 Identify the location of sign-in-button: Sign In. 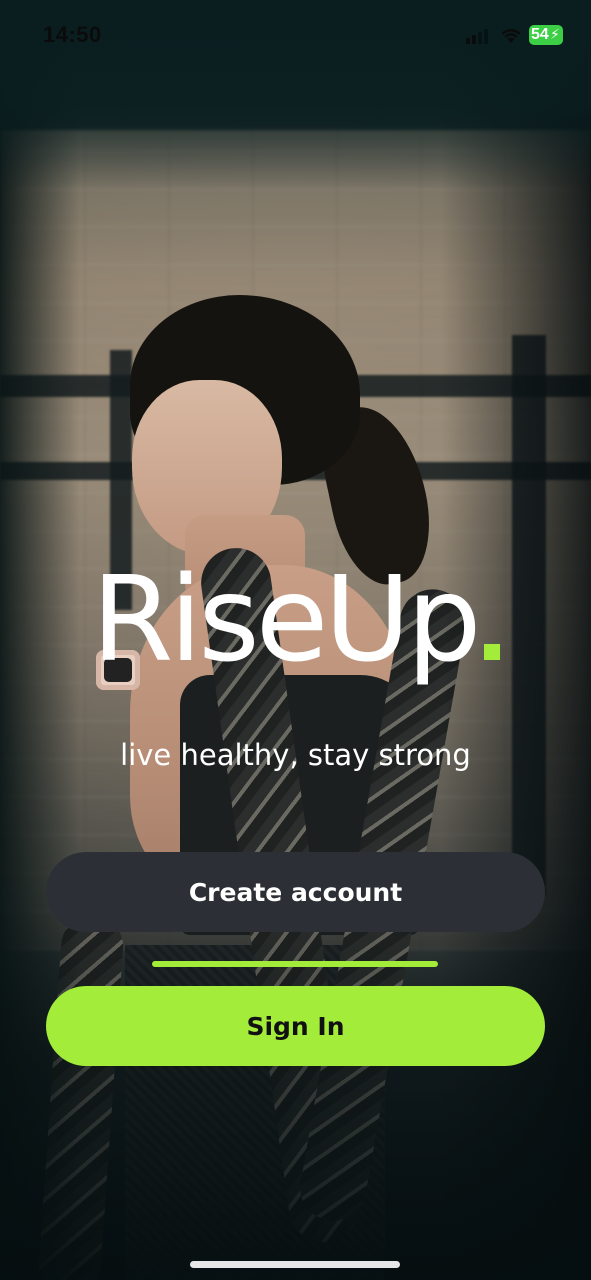
(295, 1026).